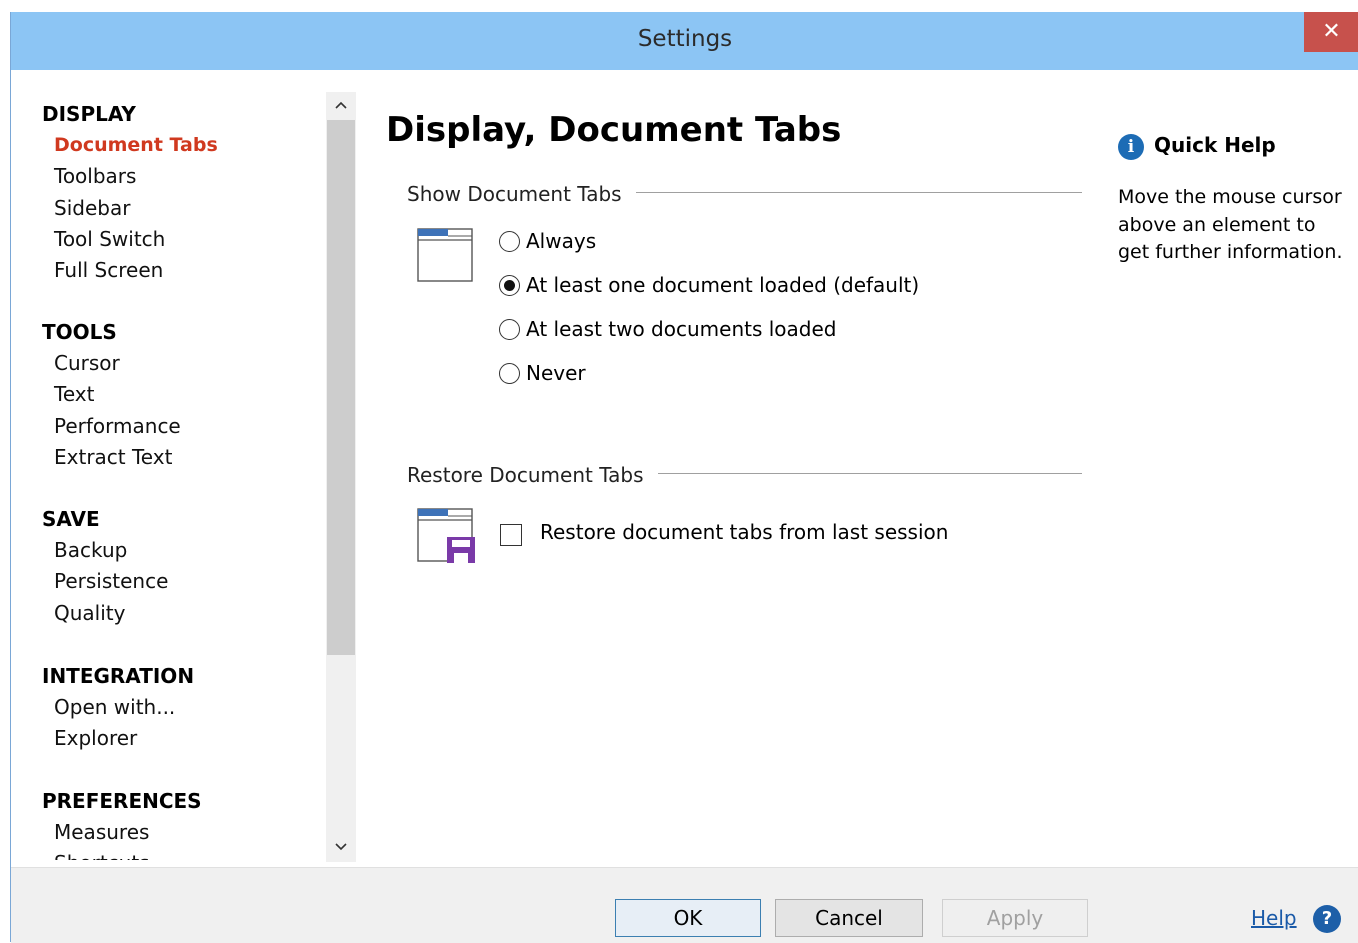 This screenshot has width=1358, height=943. Describe the element at coordinates (111, 457) in the screenshot. I see `nav-item-extract-text: Extract Text` at that location.